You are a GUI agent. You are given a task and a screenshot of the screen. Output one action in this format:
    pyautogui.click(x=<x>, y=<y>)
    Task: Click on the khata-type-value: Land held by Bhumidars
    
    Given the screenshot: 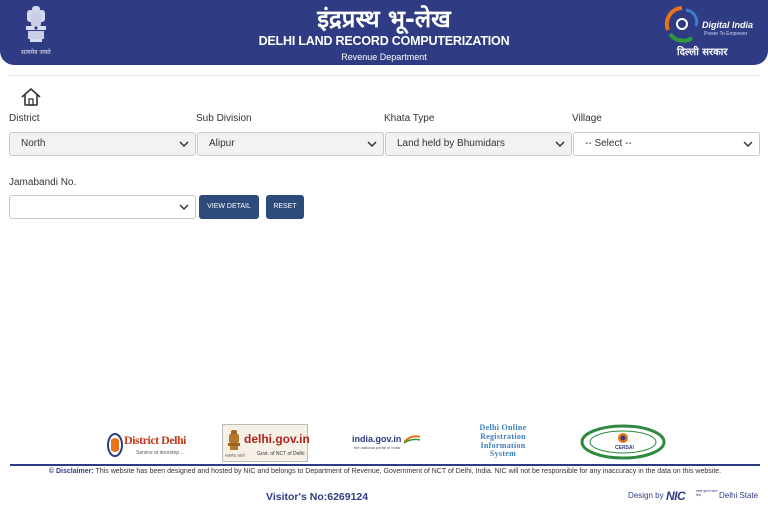 What is the action you would take?
    pyautogui.click(x=451, y=143)
    